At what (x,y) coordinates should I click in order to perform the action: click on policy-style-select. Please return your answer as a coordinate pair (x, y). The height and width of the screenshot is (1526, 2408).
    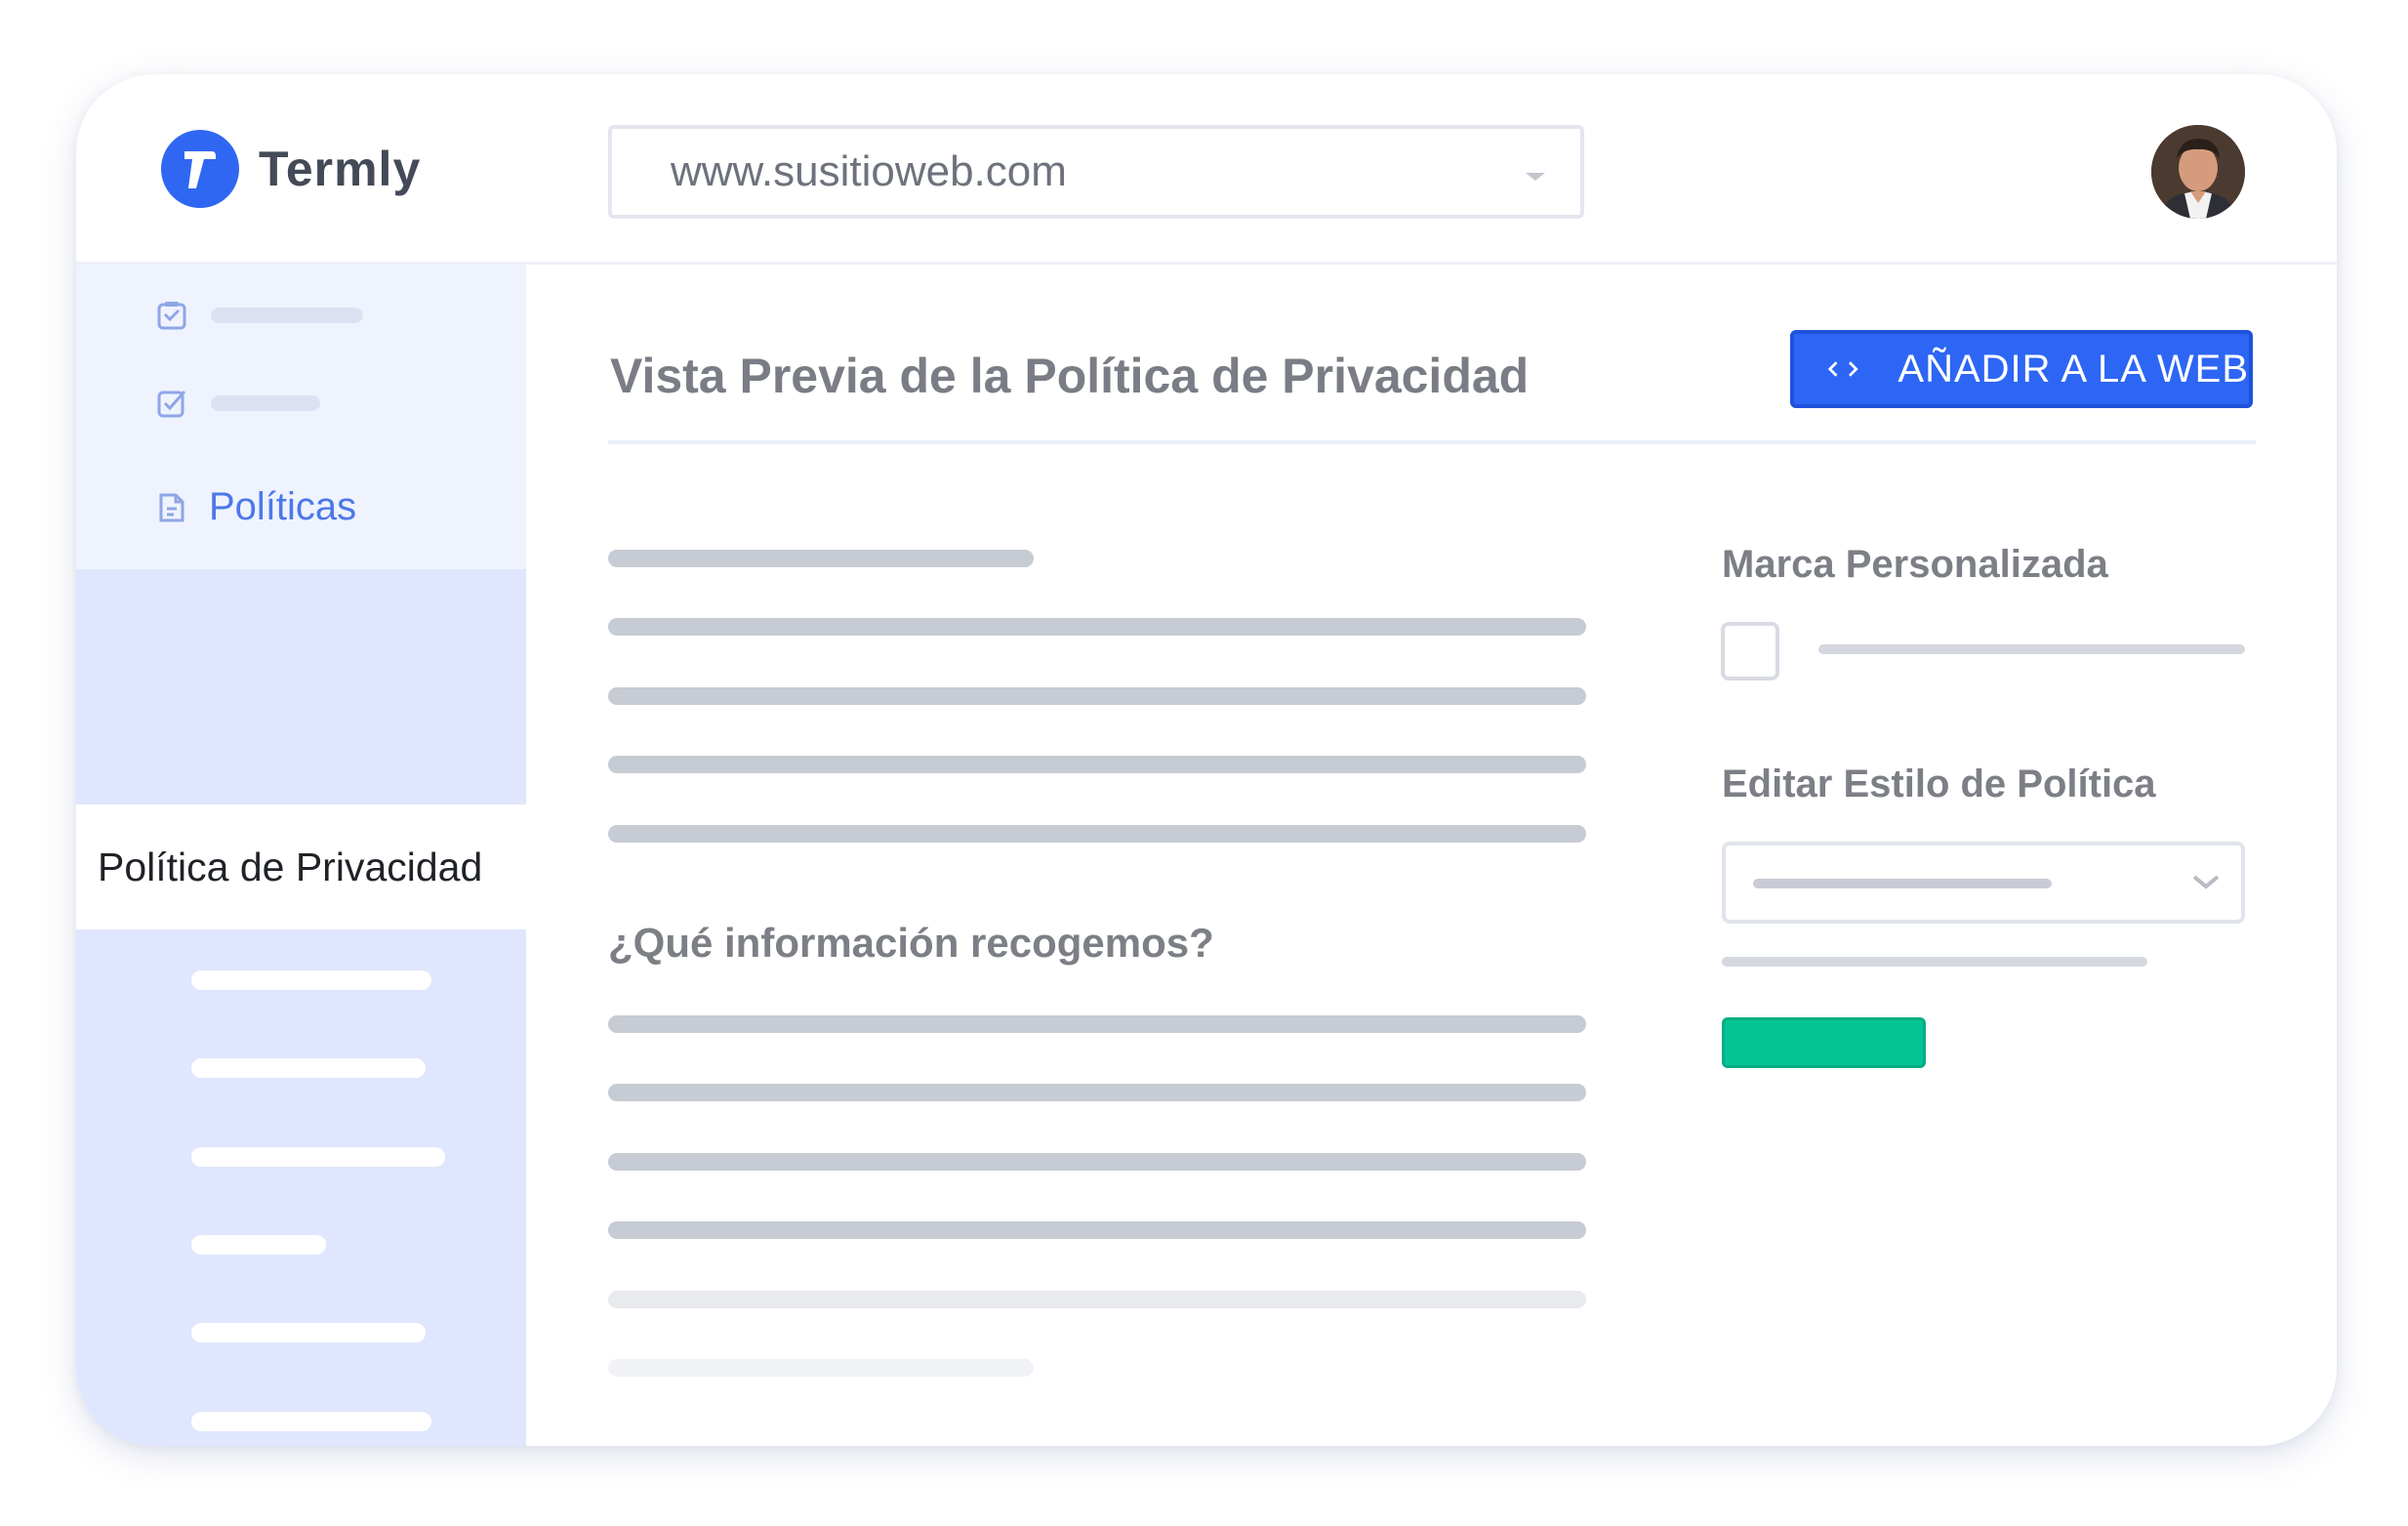
    Looking at the image, I should click on (1983, 883).